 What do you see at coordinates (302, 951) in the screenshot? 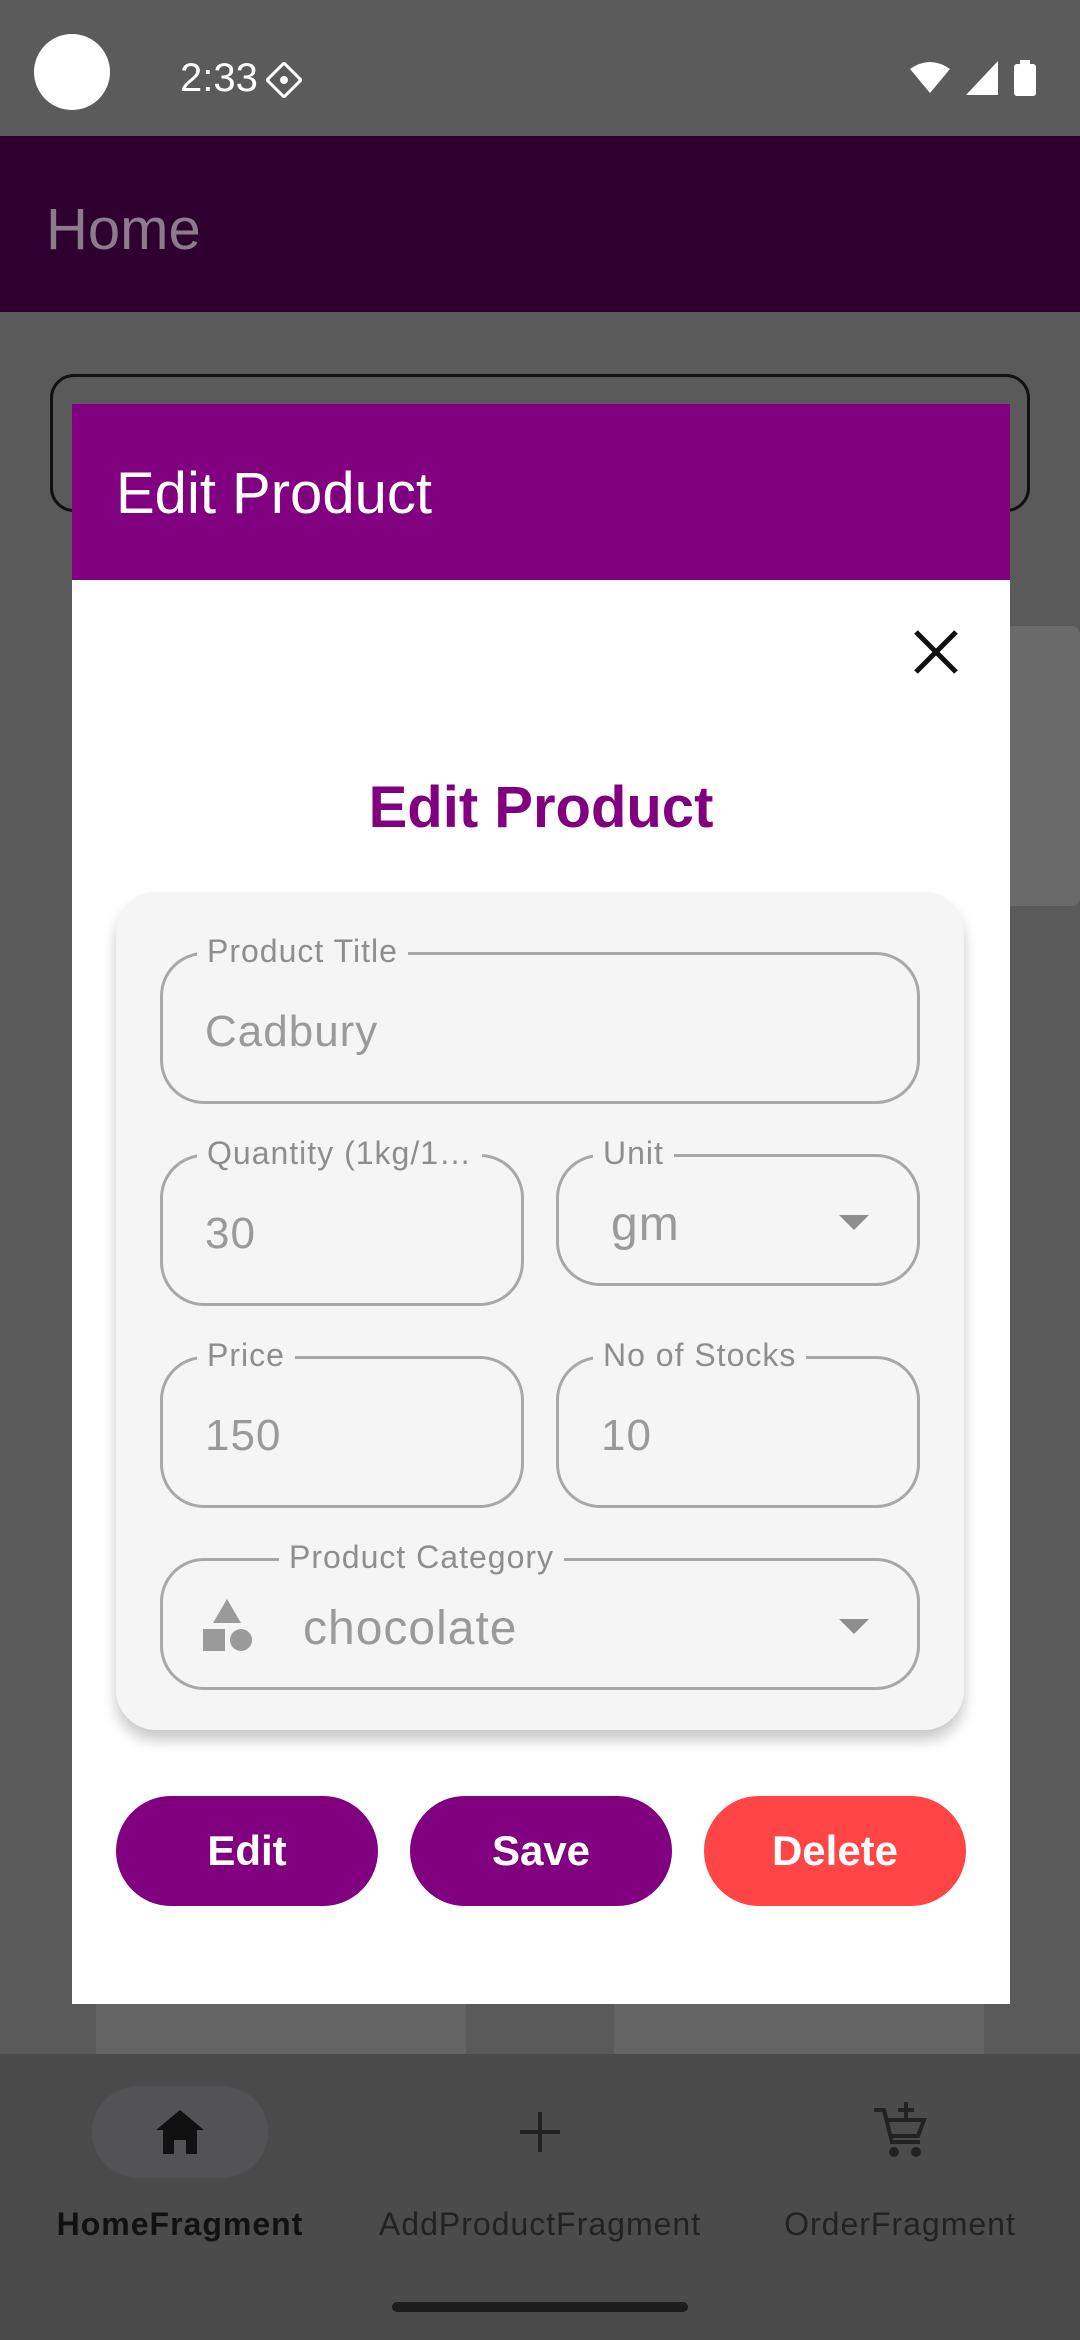
I see `product-title-label: Product Title` at bounding box center [302, 951].